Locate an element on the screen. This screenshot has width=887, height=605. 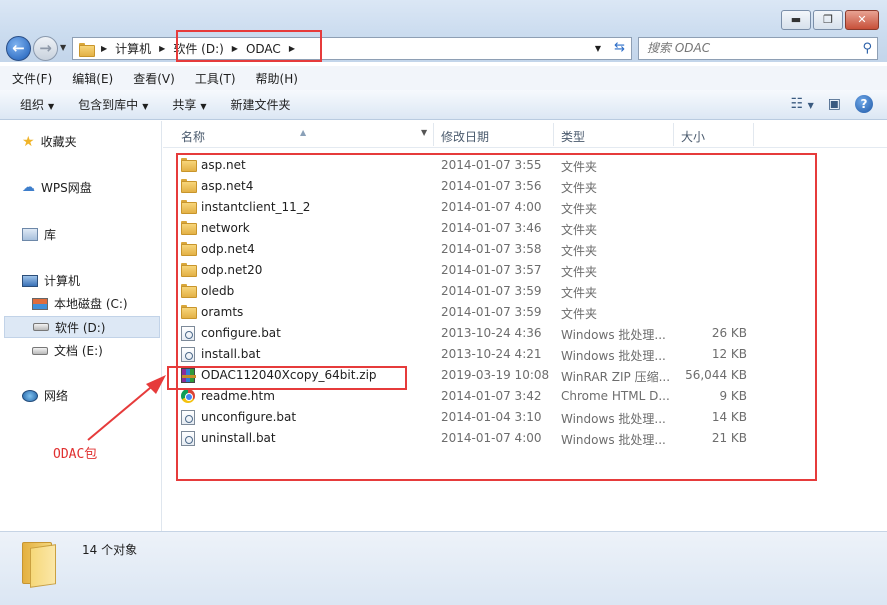
file-size: 9 KB is located at coordinates (733, 396).